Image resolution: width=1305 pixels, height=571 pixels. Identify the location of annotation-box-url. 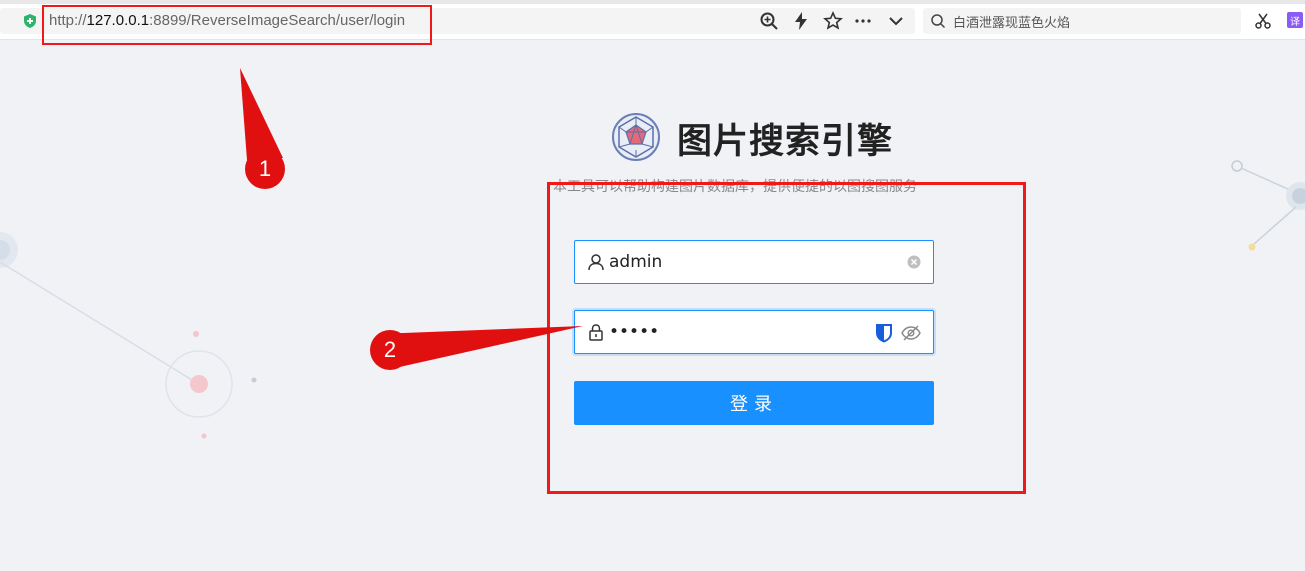
(237, 25).